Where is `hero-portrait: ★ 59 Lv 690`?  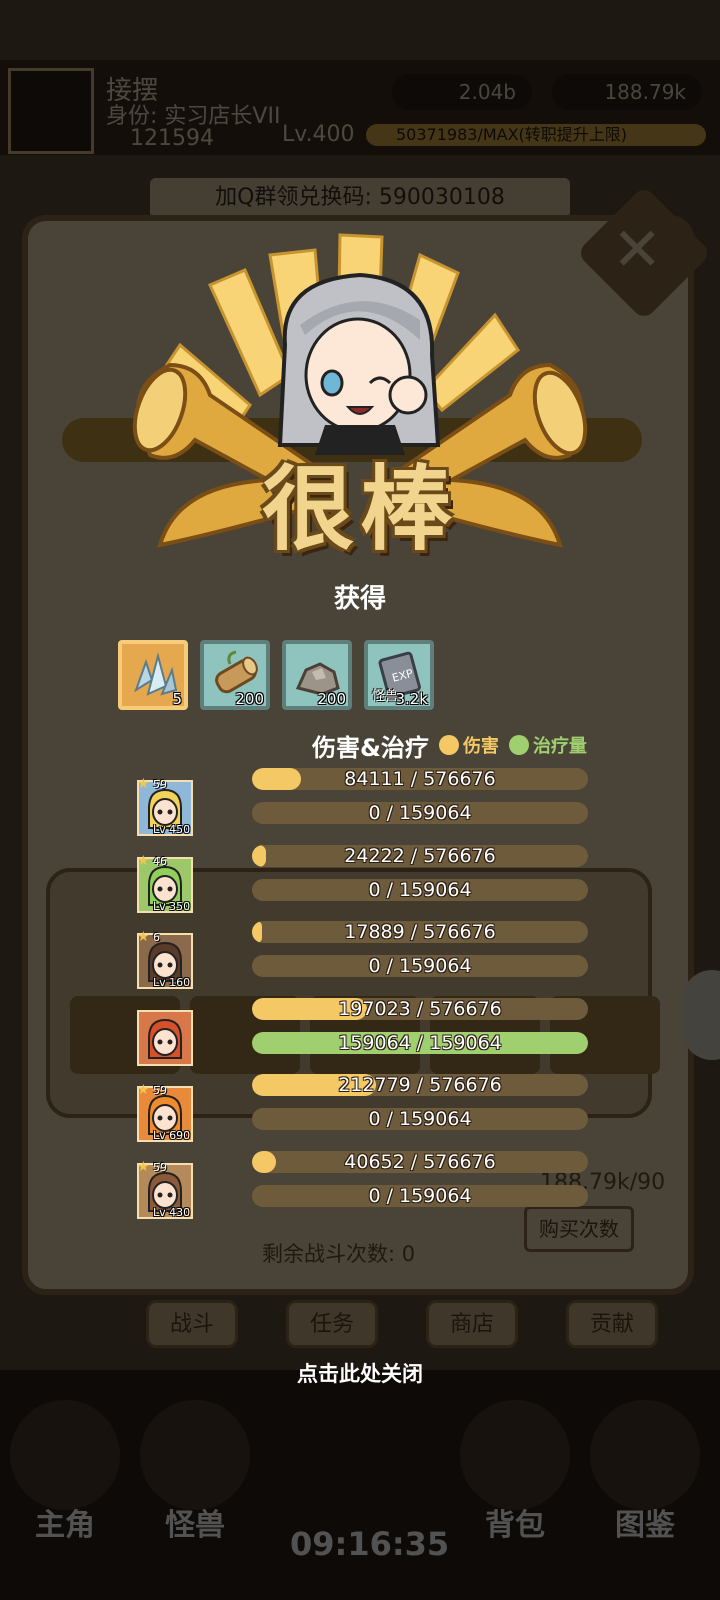 hero-portrait: ★ 59 Lv 690 is located at coordinates (165, 1112).